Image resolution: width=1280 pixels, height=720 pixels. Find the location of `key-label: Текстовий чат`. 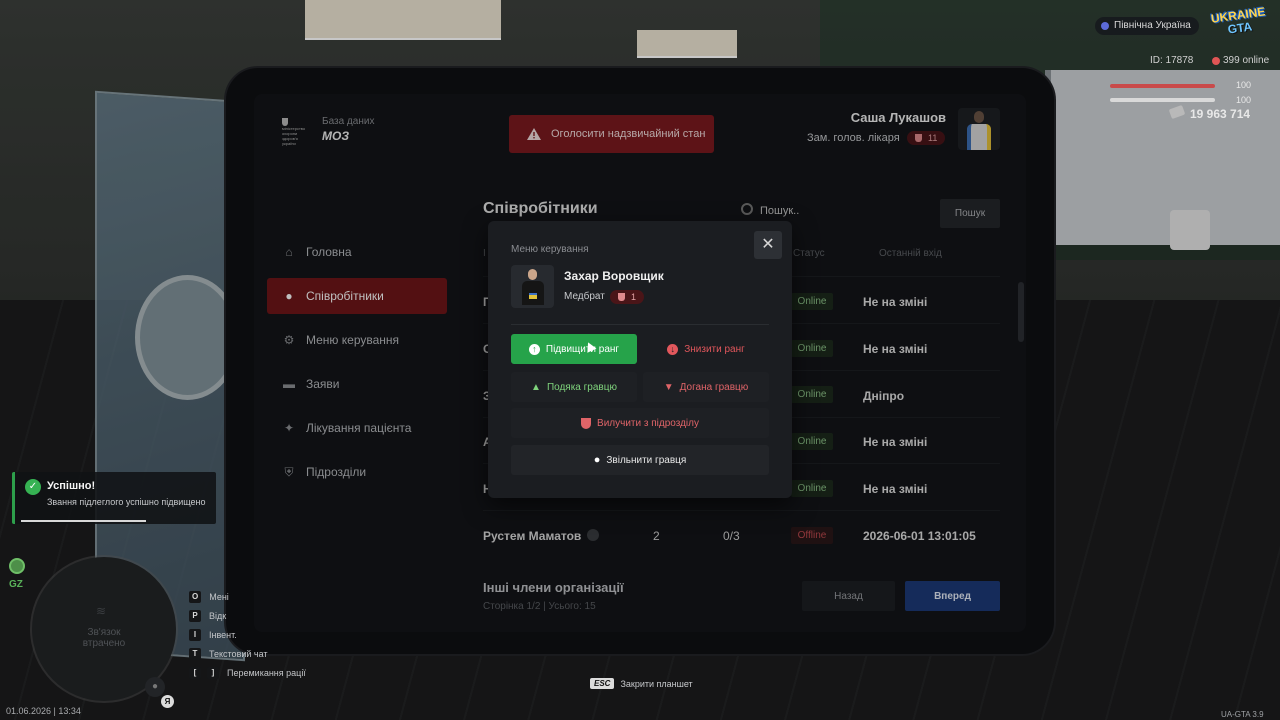

key-label: Текстовий чат is located at coordinates (238, 653).